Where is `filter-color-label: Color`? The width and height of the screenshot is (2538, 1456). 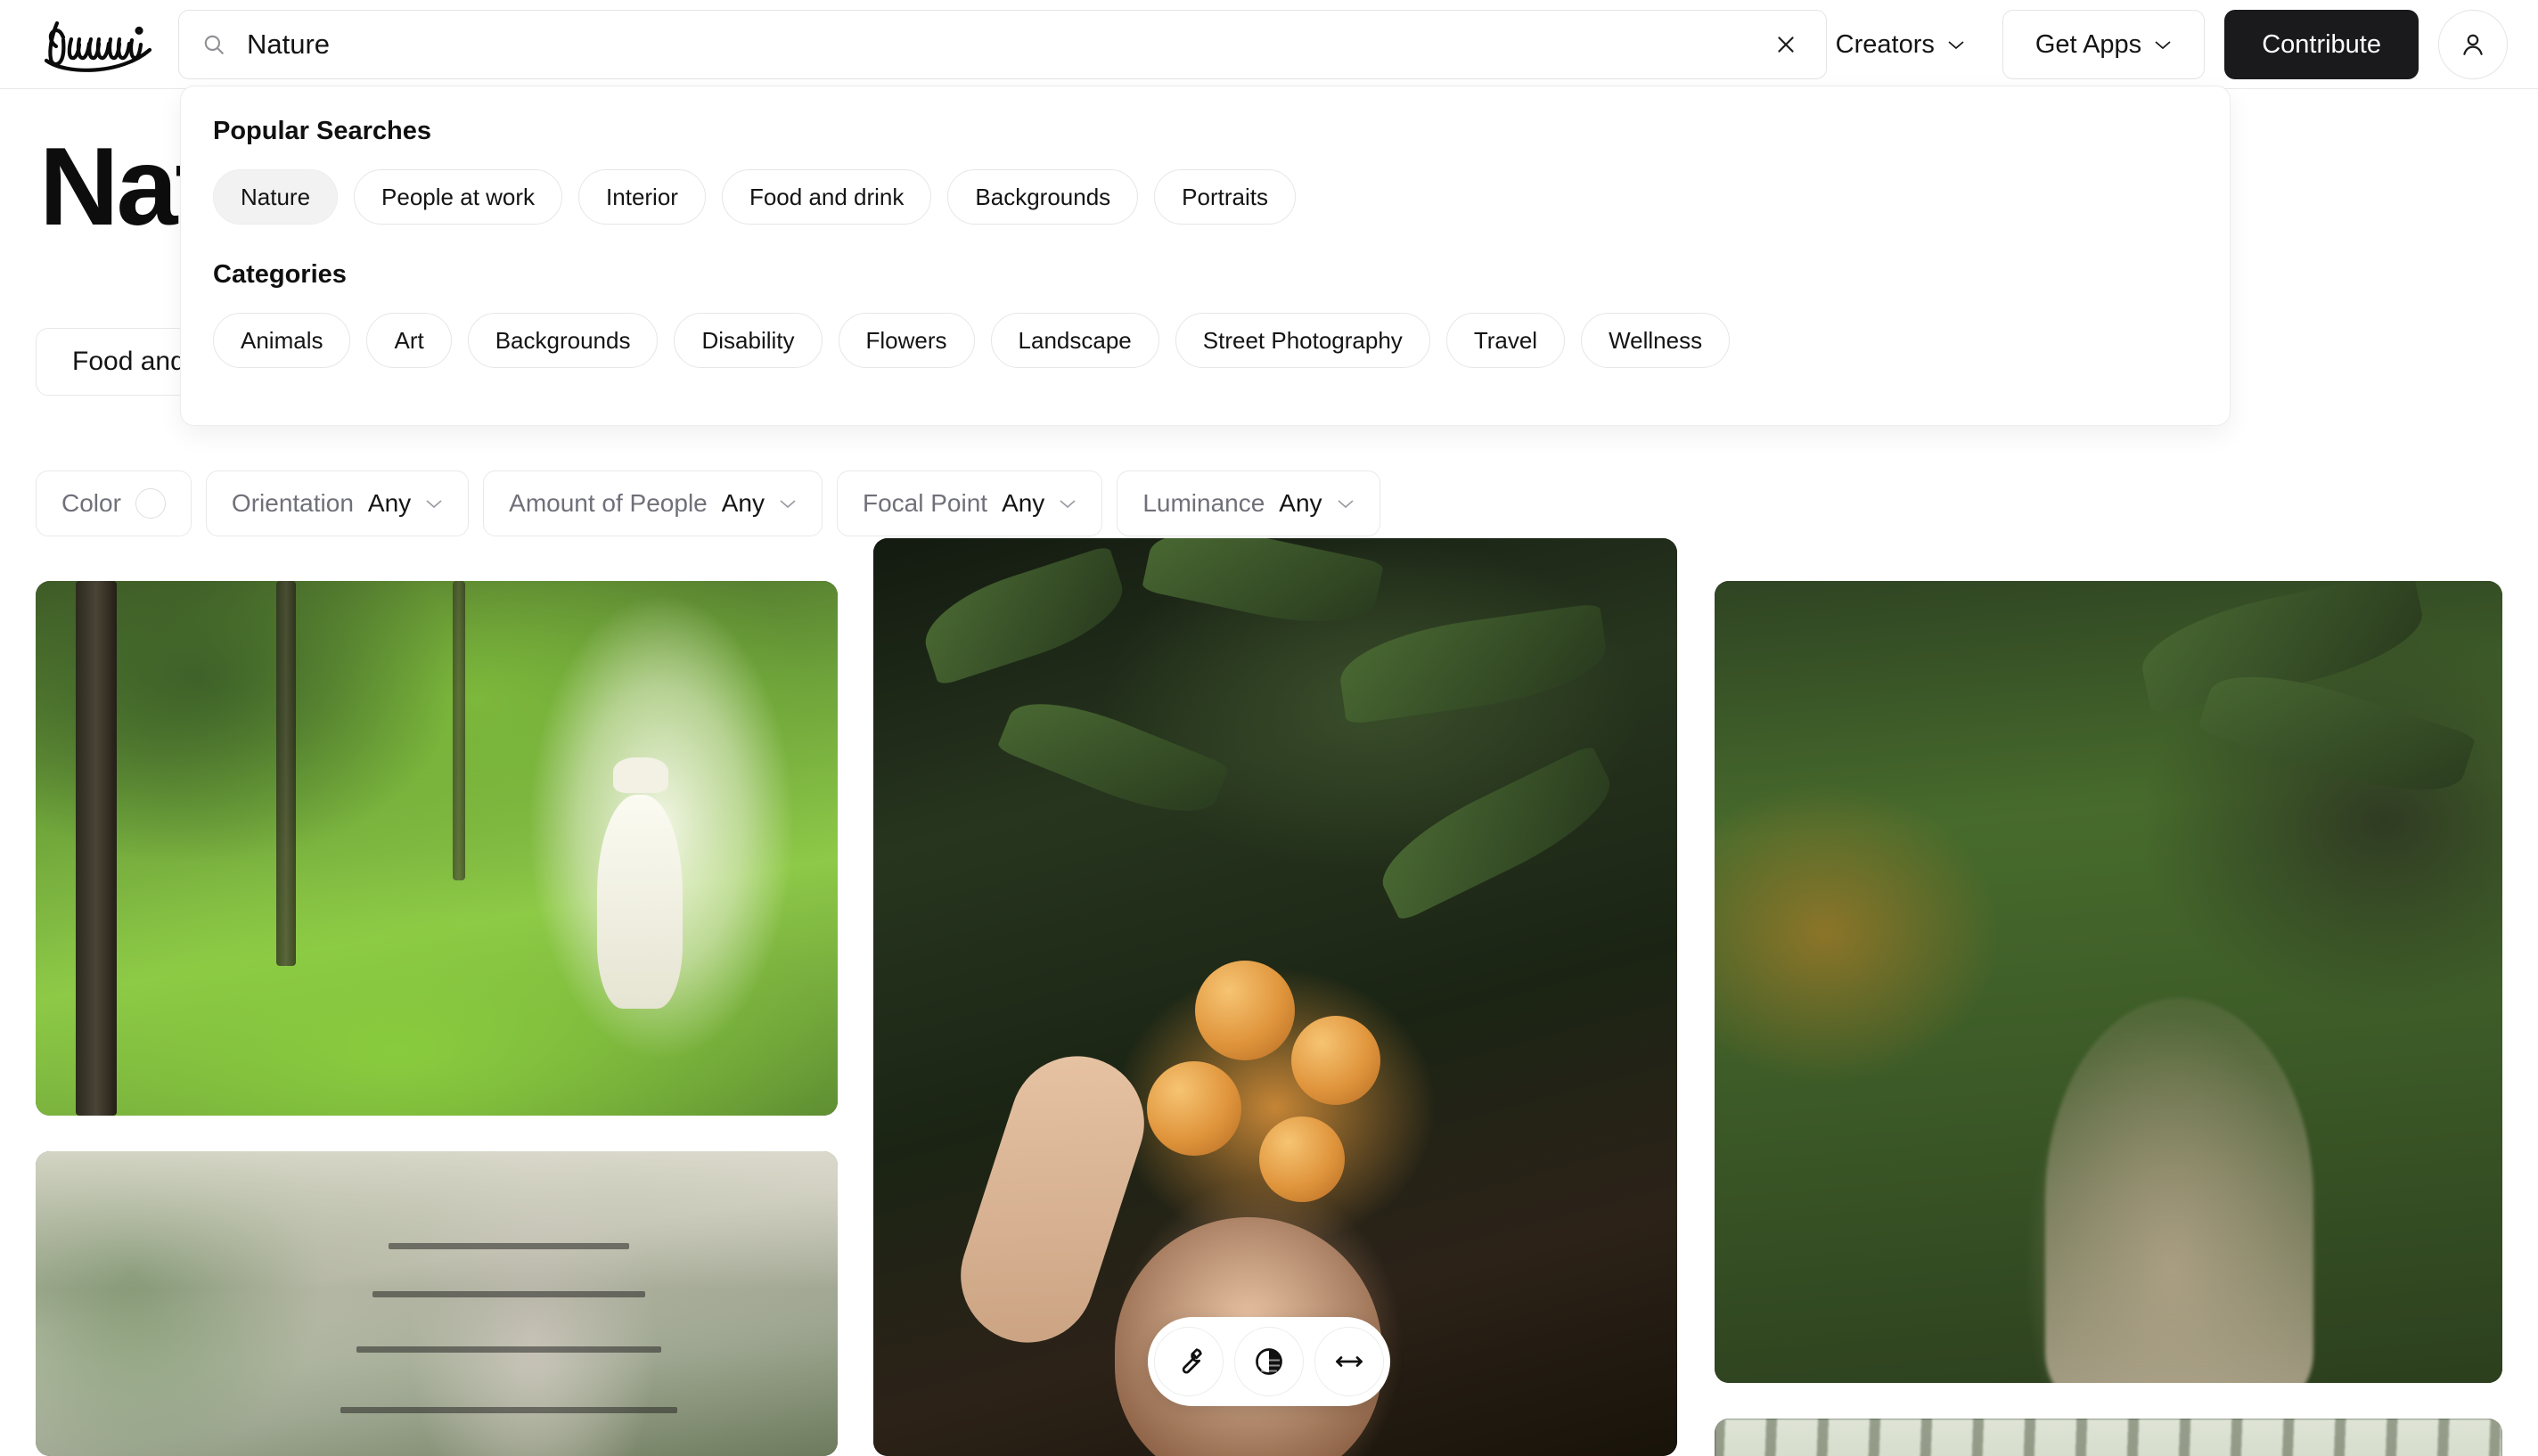 filter-color-label: Color is located at coordinates (91, 503).